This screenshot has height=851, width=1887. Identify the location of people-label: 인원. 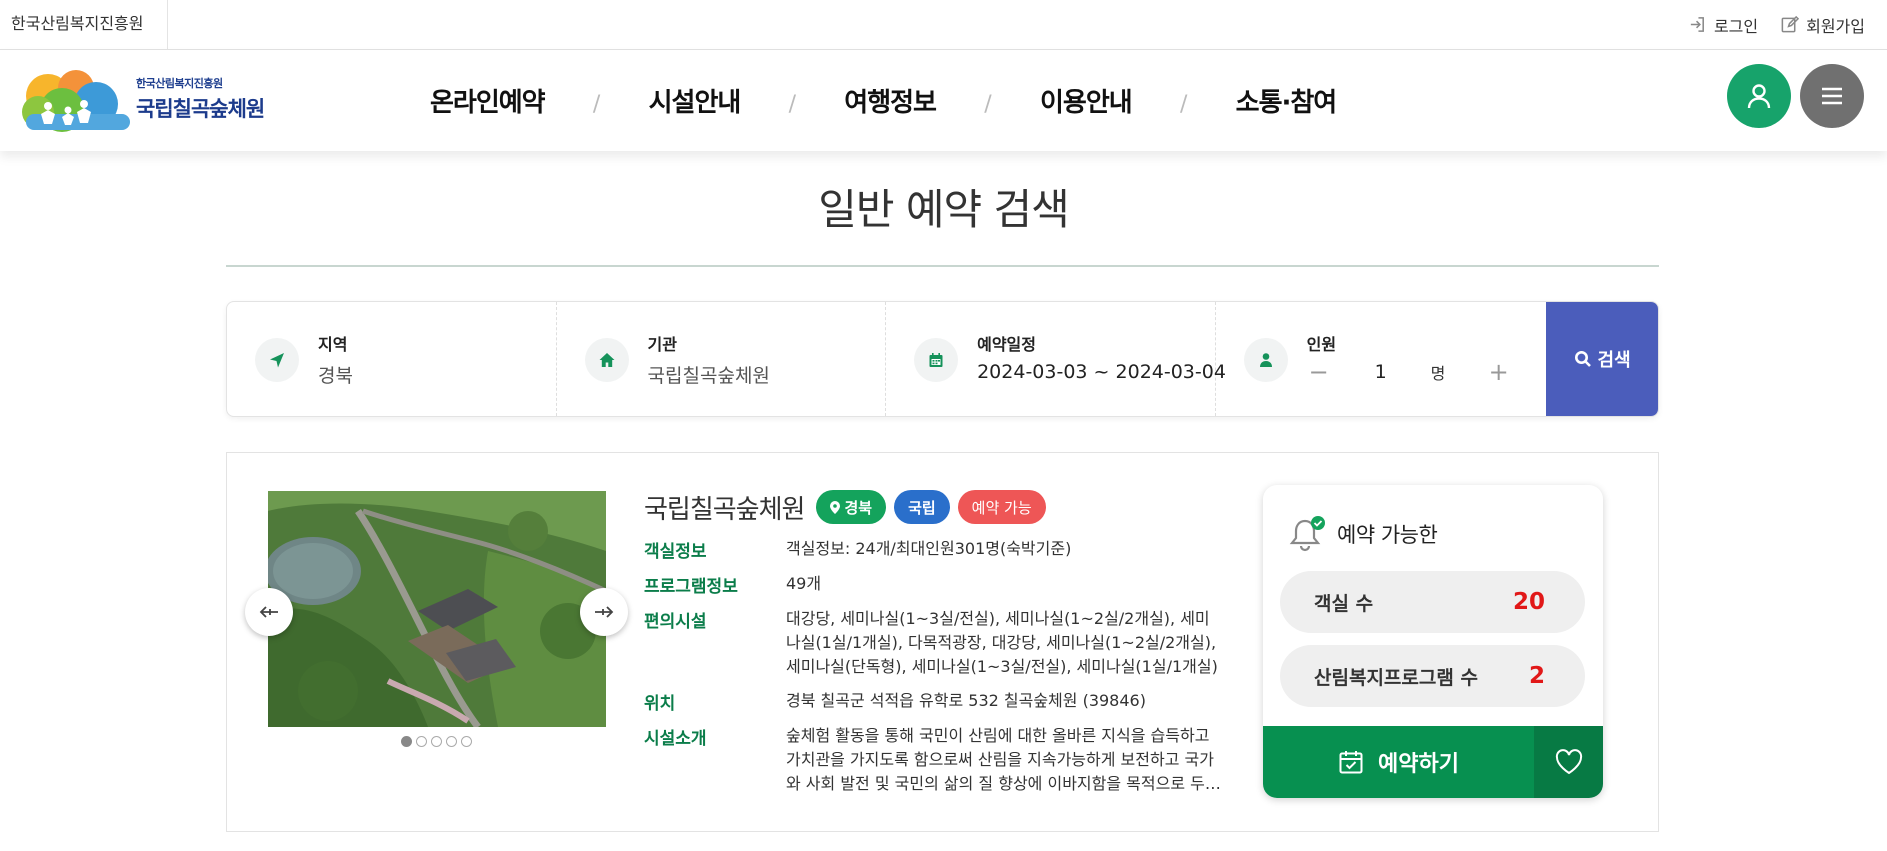
(1321, 344).